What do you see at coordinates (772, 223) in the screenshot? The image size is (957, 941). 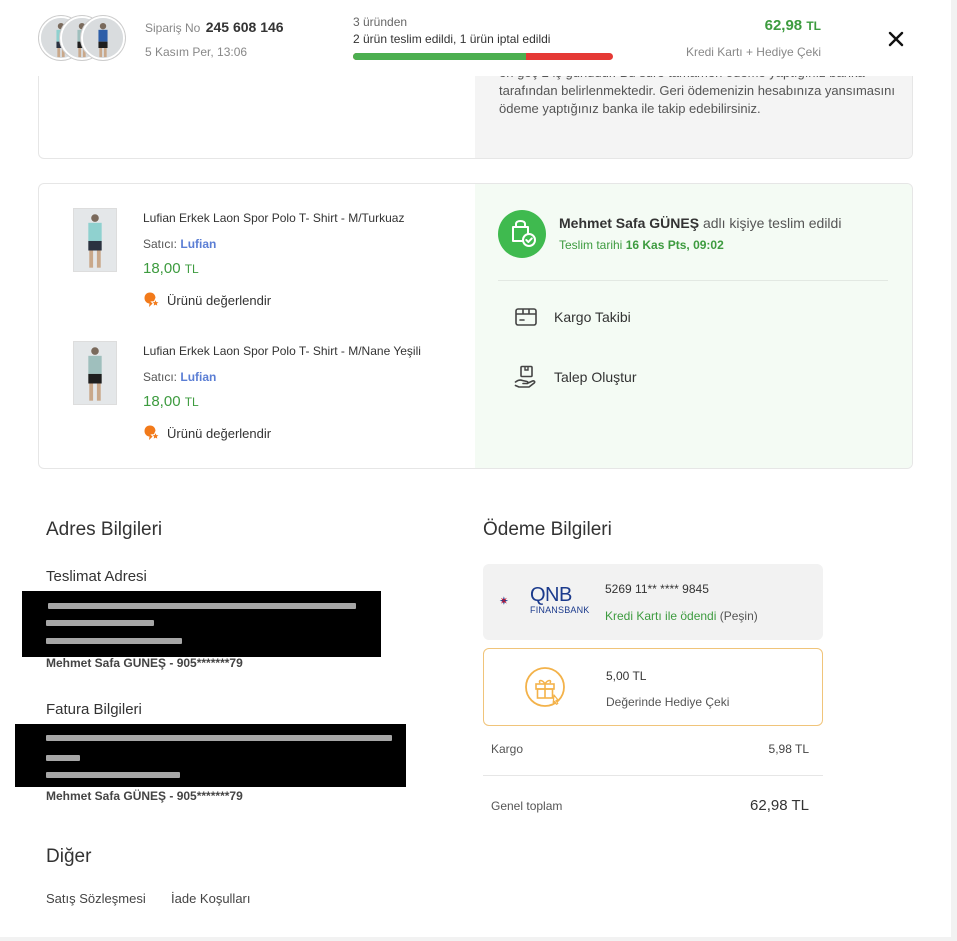 I see `delivery-recipient-suffix: adlı kişiye teslim edildi` at bounding box center [772, 223].